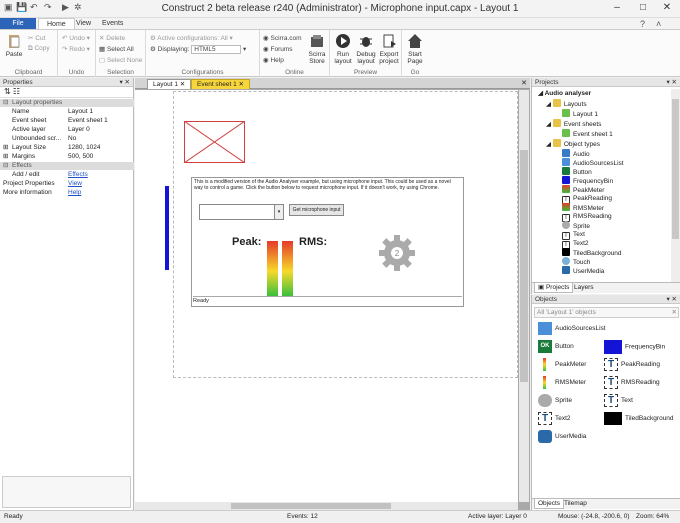 The width and height of the screenshot is (680, 523). I want to click on tree-object: RMSMeter, so click(583, 207).